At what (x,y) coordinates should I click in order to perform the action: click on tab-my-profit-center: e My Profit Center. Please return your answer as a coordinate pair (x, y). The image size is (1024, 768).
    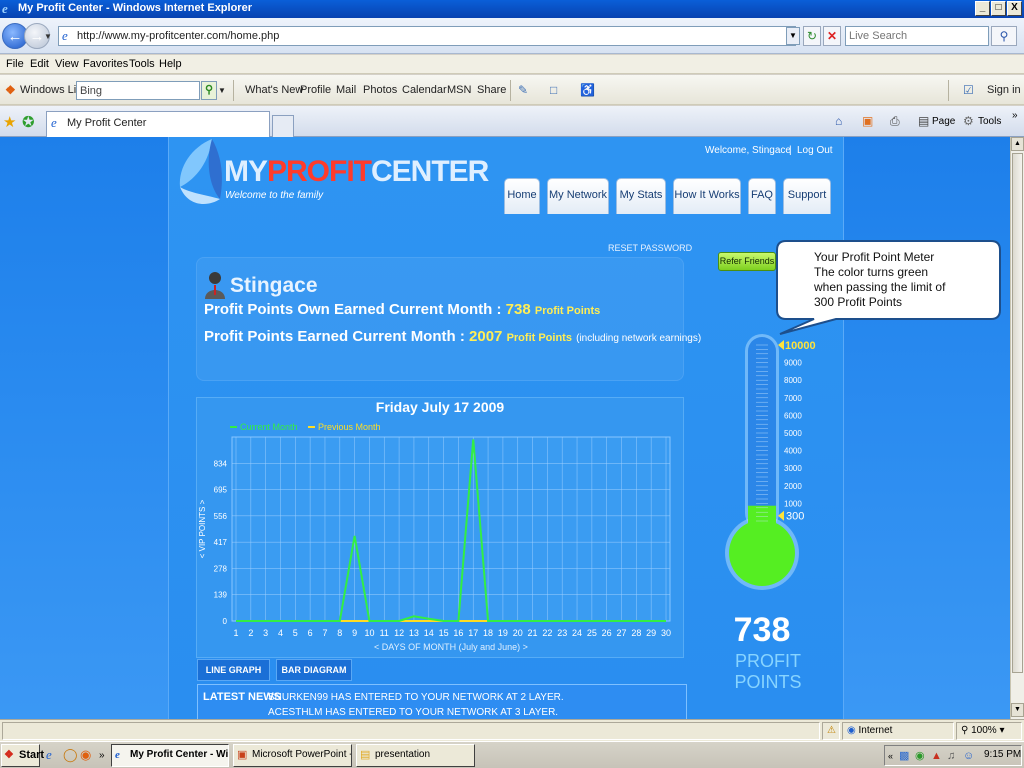
    Looking at the image, I should click on (158, 124).